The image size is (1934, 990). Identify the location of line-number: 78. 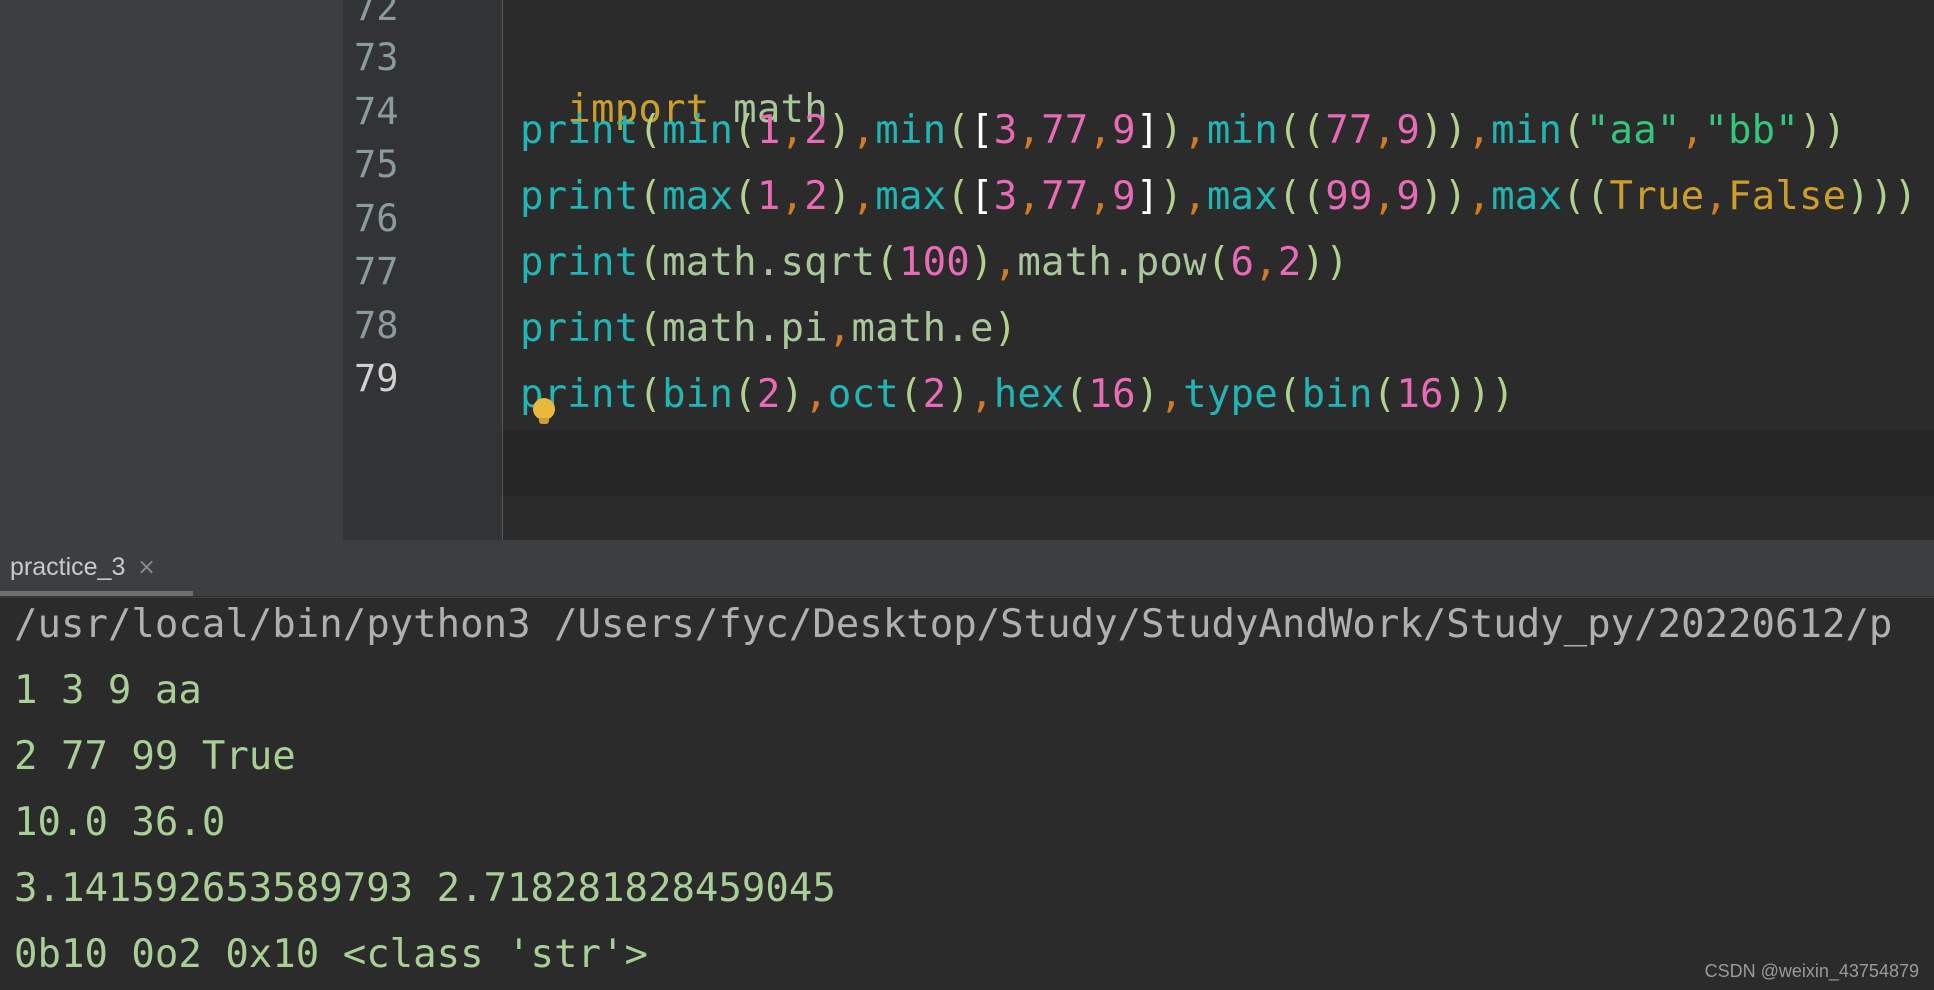
(376, 325).